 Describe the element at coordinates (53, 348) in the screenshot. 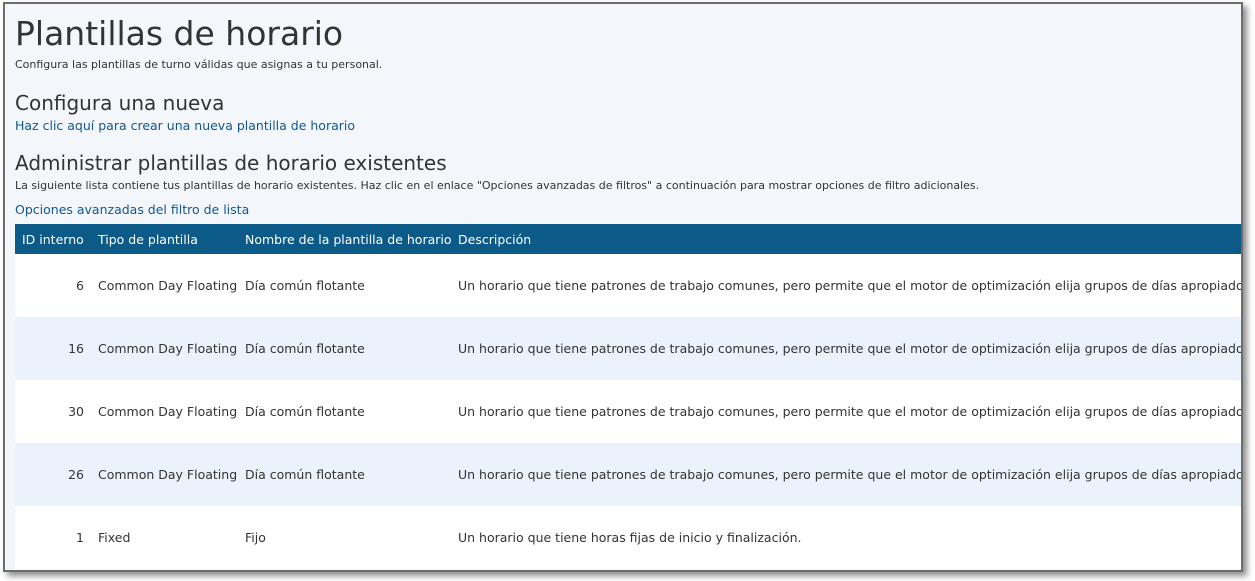

I see `cell-id: 16` at that location.